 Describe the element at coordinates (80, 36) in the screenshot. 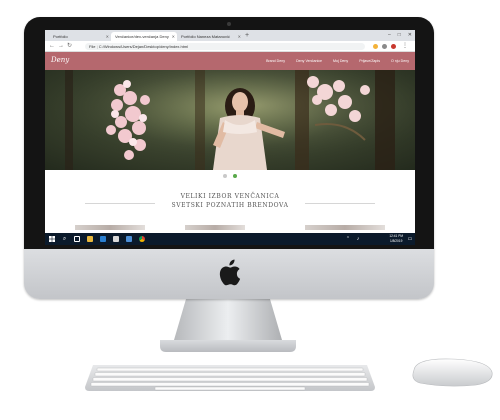

I see `browser-tab-portfolio: Portfolio ✕` at that location.